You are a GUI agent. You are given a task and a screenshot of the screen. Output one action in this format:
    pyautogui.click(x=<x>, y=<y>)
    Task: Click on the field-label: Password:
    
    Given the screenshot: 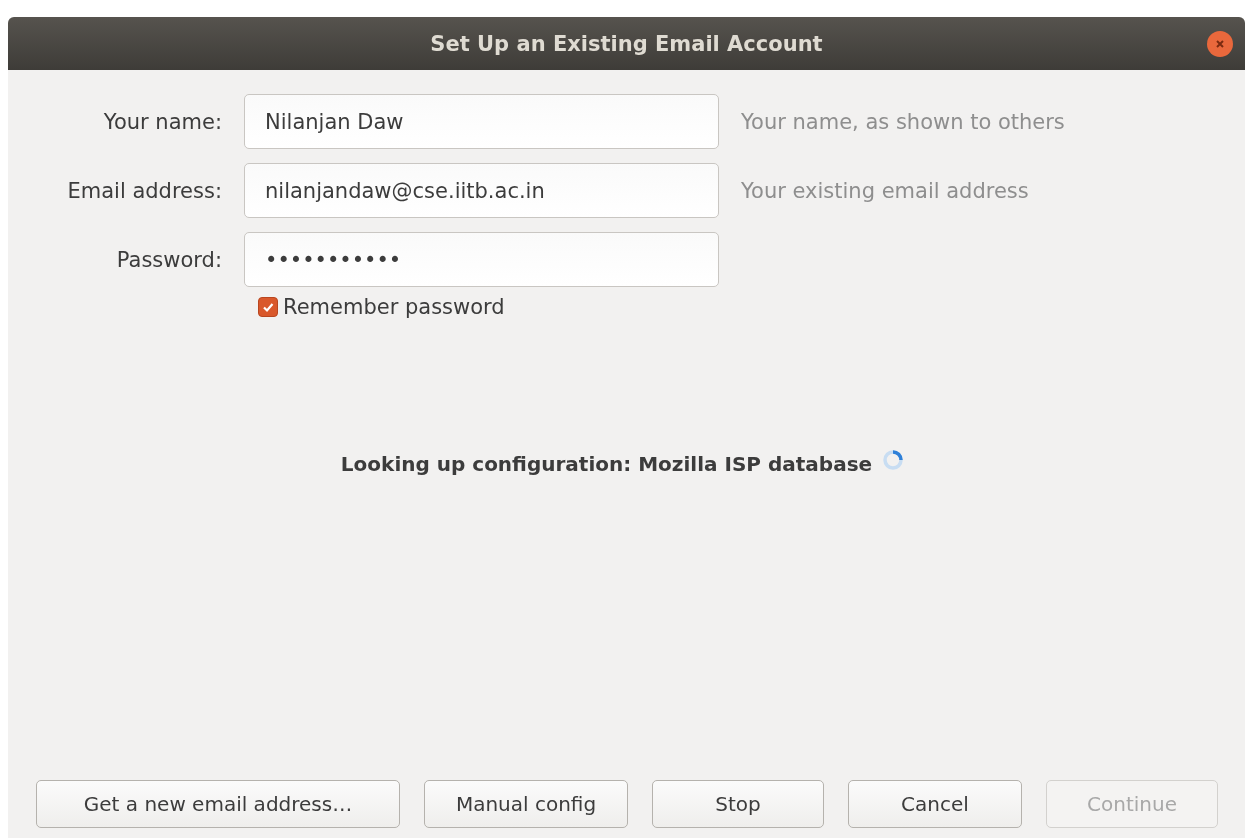 What is the action you would take?
    pyautogui.click(x=168, y=259)
    